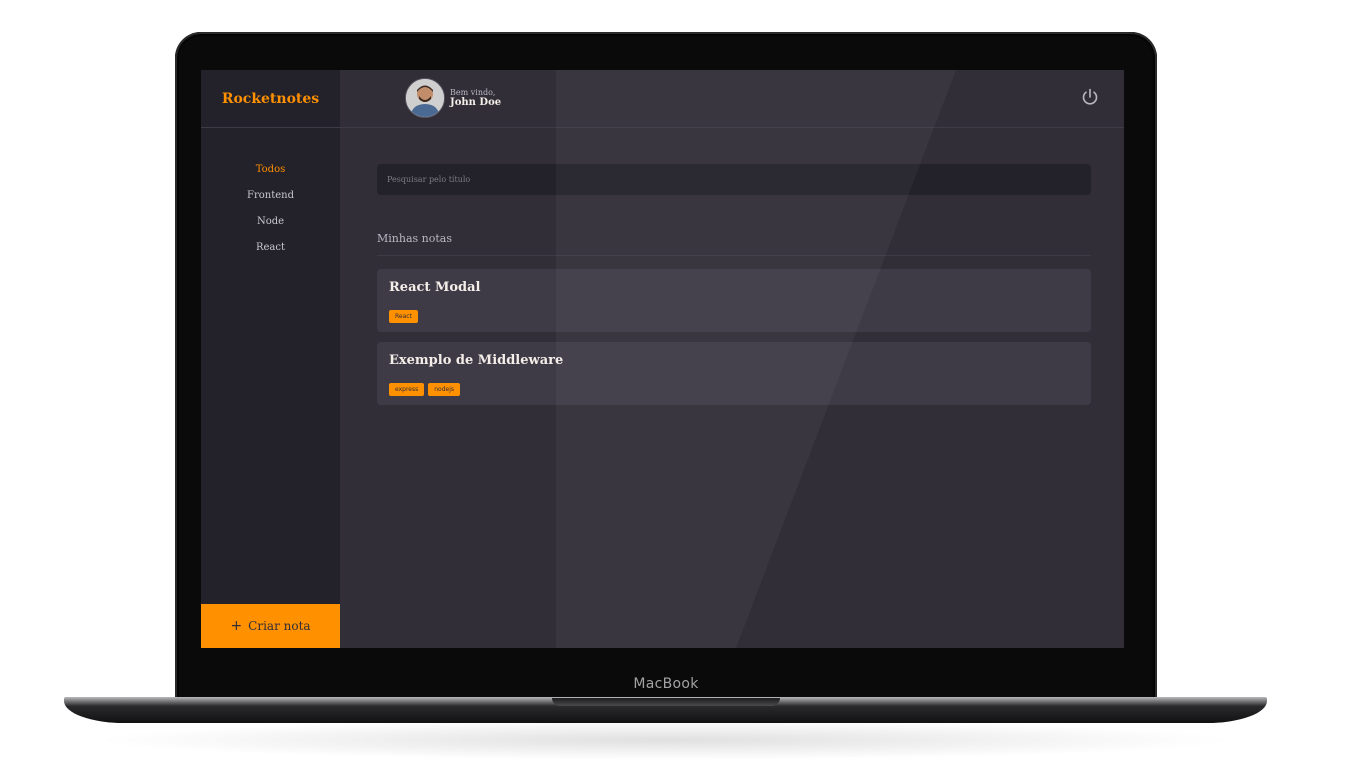 This screenshot has width=1366, height=768. I want to click on avatar-icon, so click(425, 98).